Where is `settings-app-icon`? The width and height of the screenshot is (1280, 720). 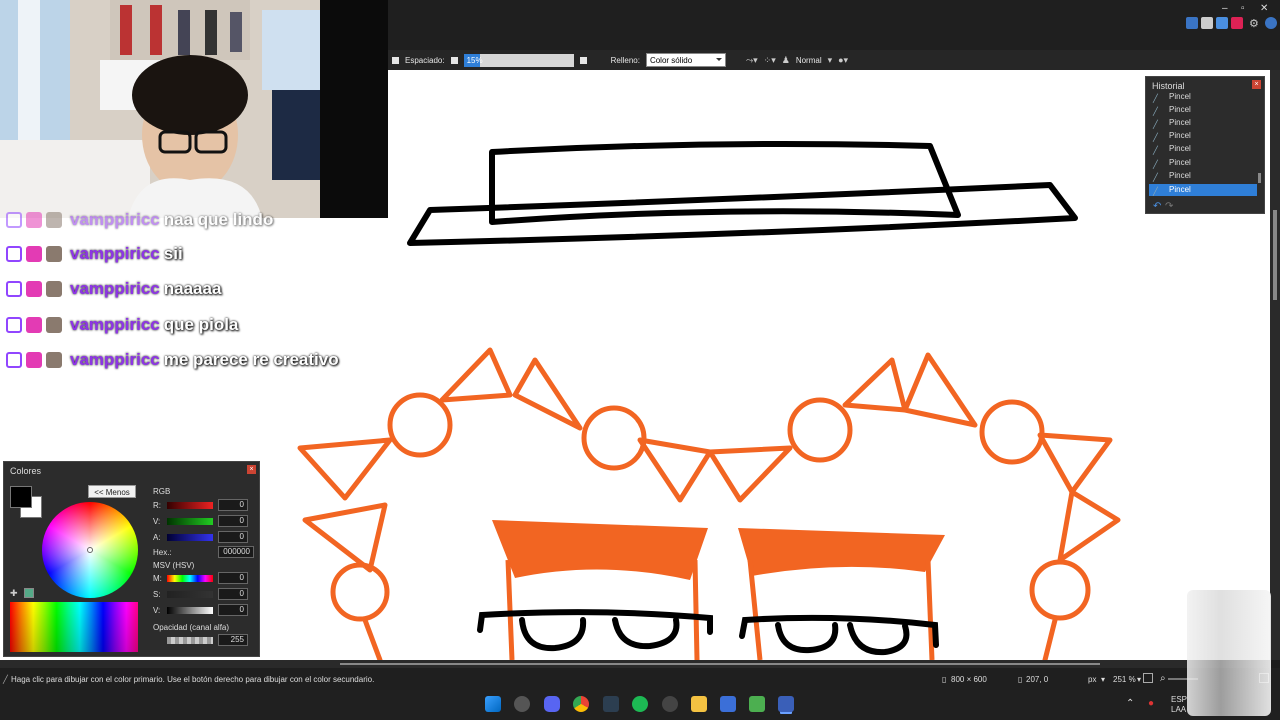
settings-app-icon is located at coordinates (522, 704).